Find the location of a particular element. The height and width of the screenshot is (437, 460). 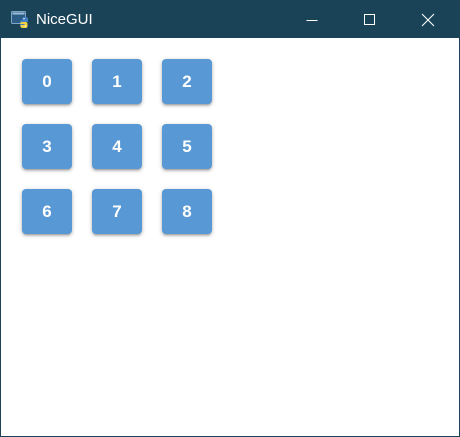

title-bar: NiceGUI is located at coordinates (230, 19).